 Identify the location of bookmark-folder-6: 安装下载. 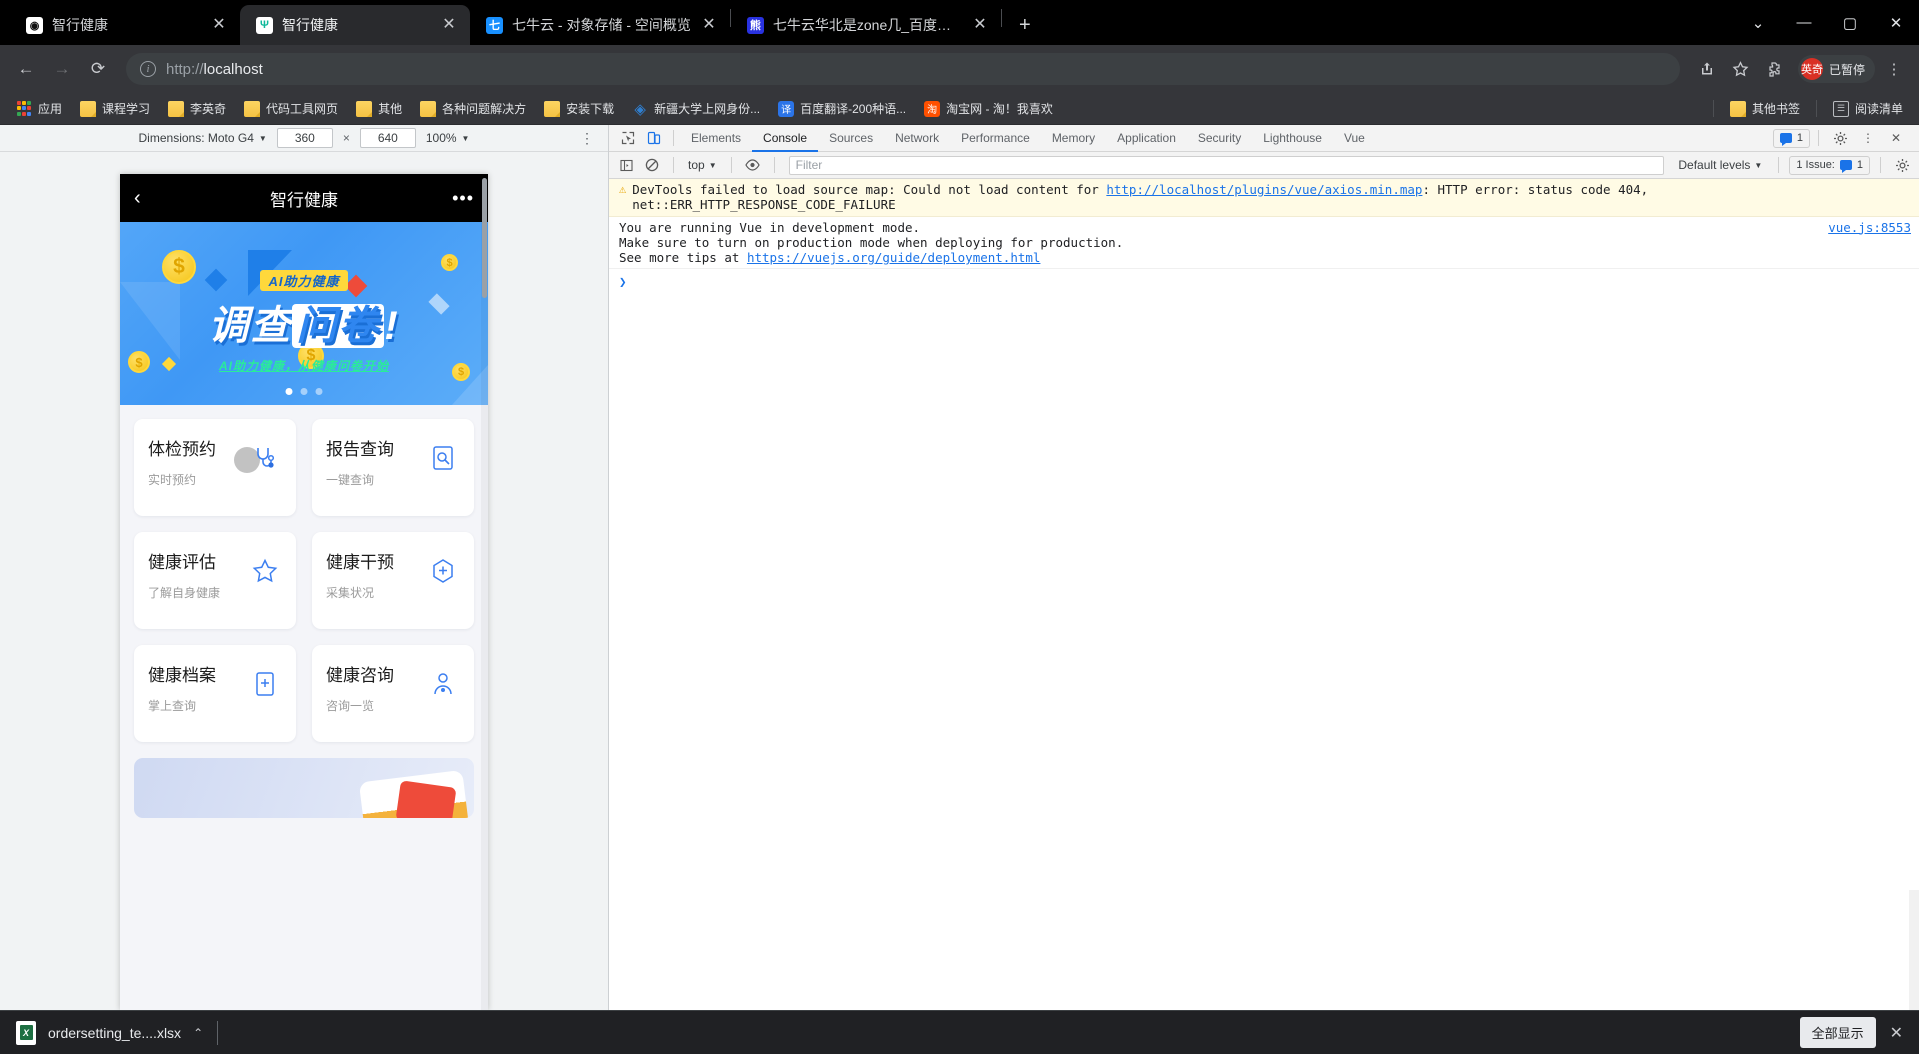
(579, 108).